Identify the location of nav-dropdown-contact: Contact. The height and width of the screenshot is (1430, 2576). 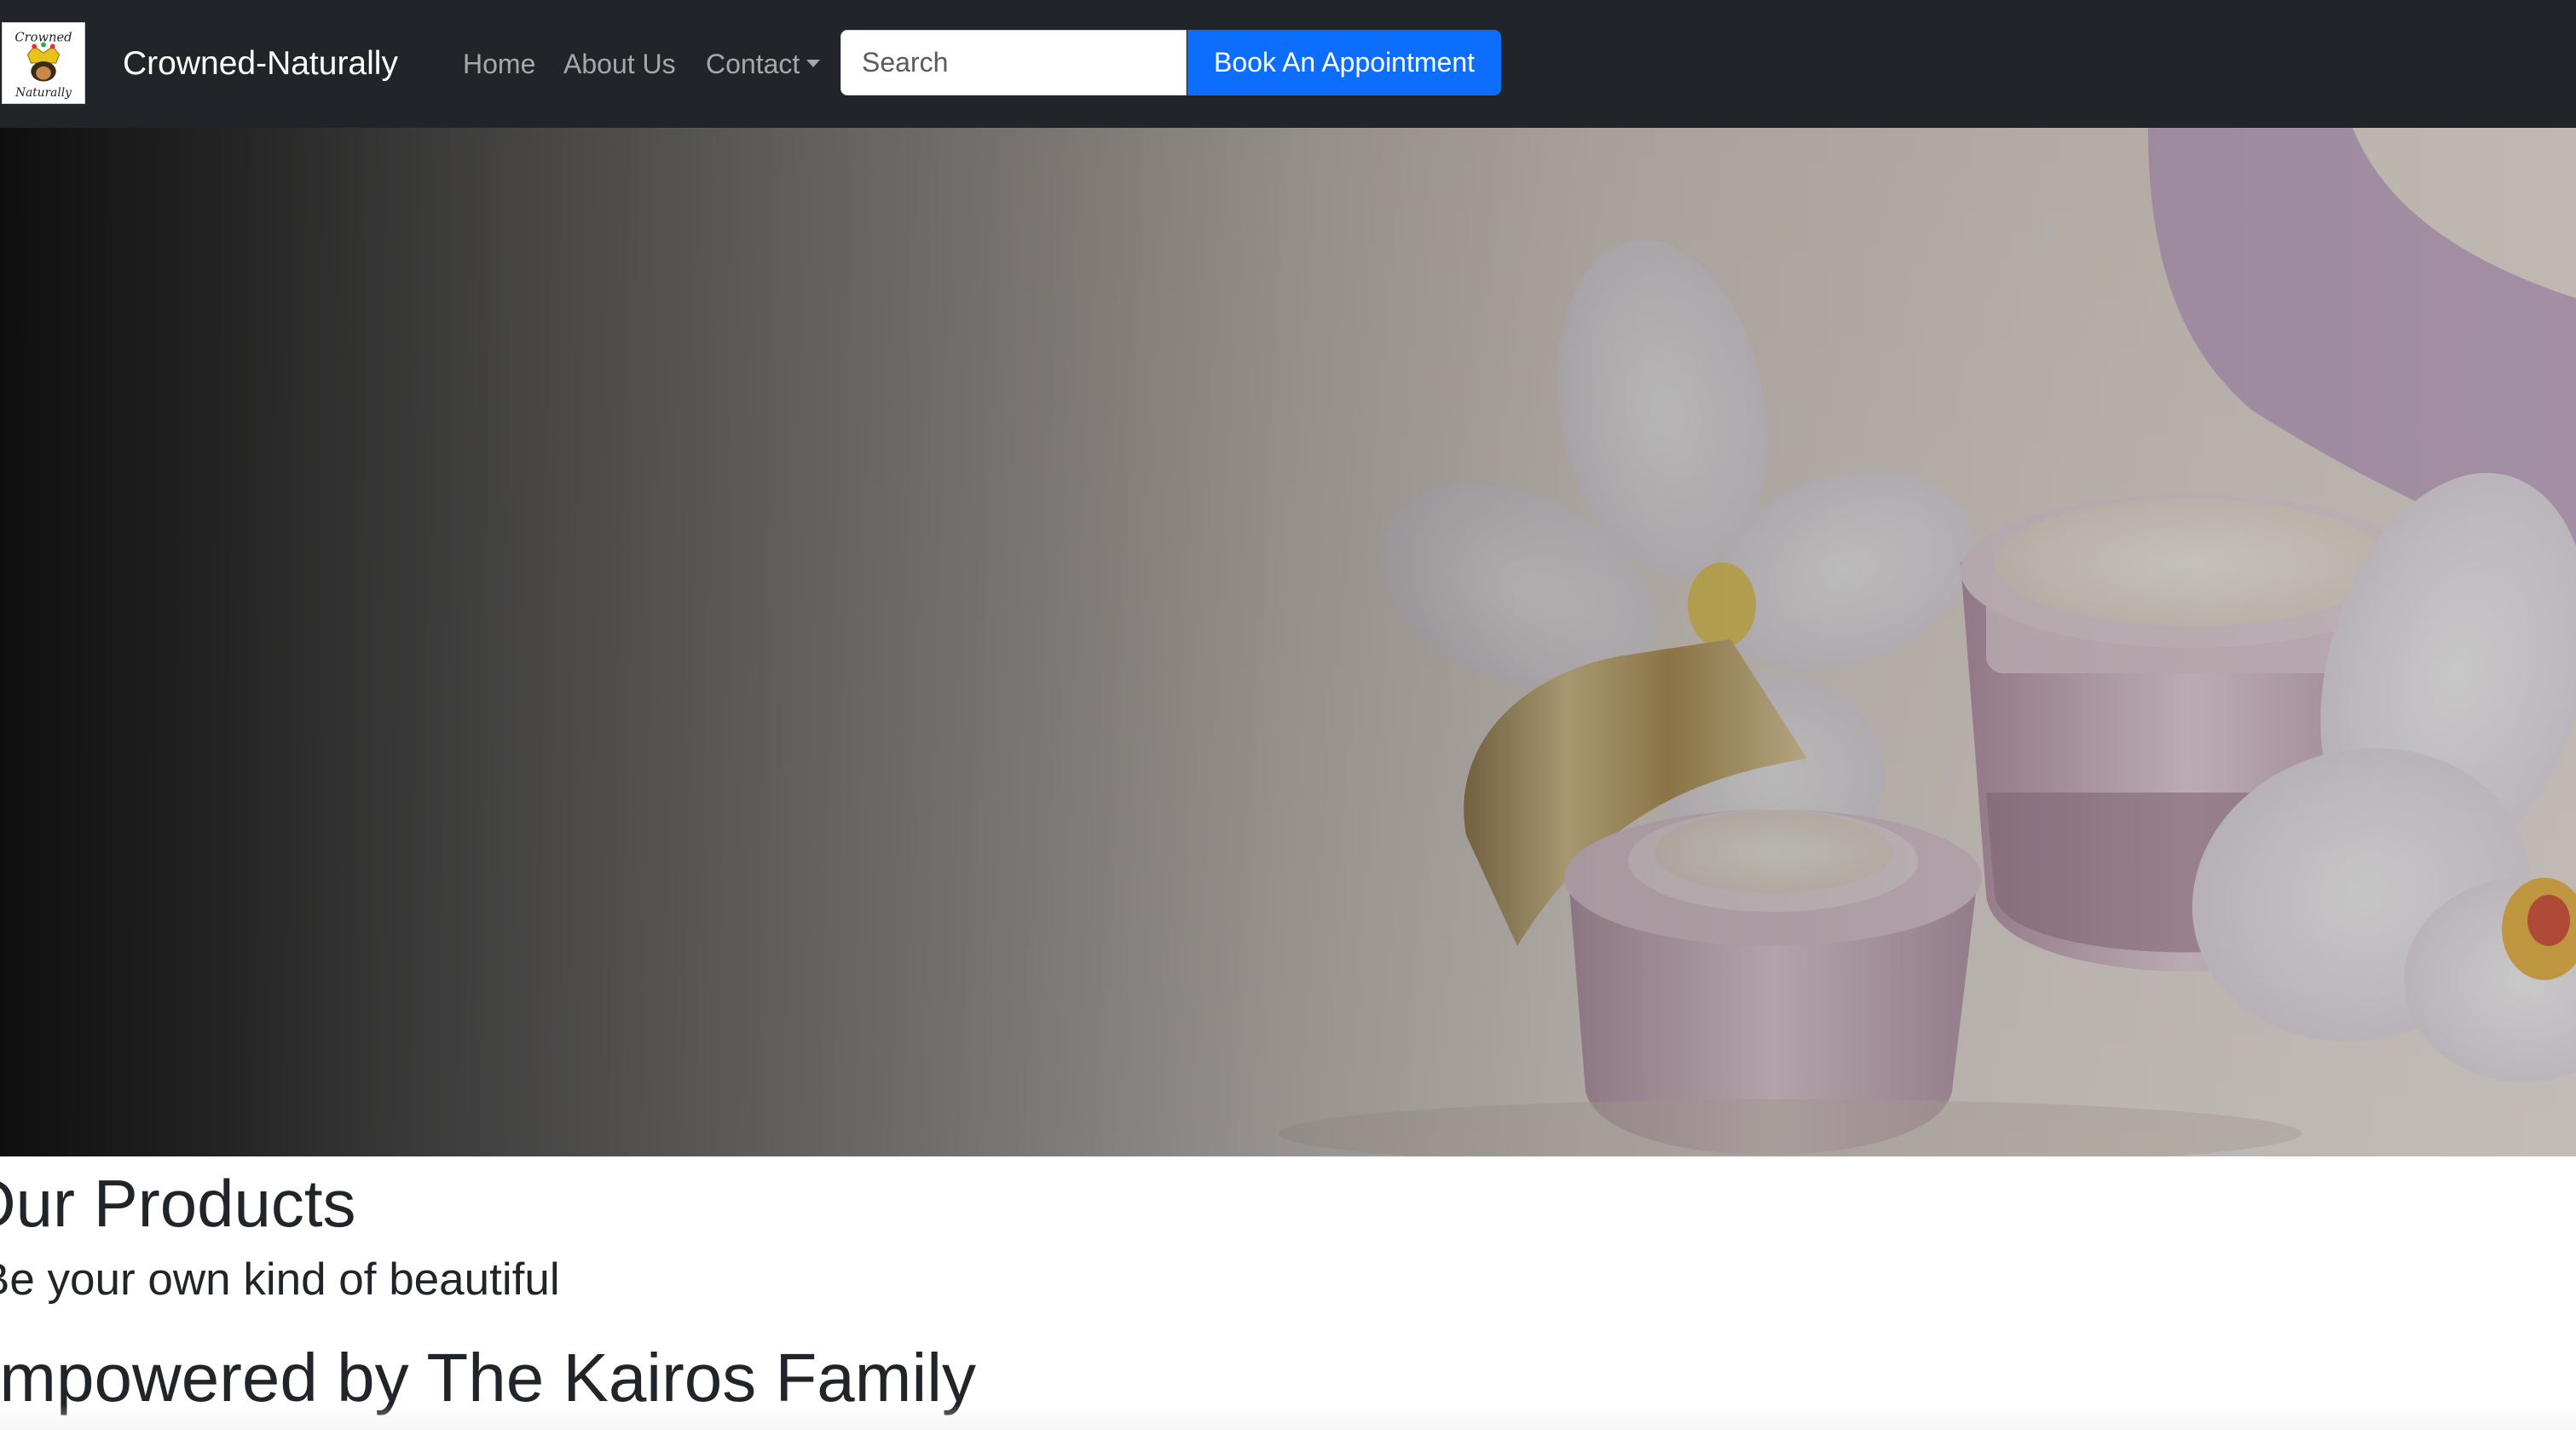
(763, 64).